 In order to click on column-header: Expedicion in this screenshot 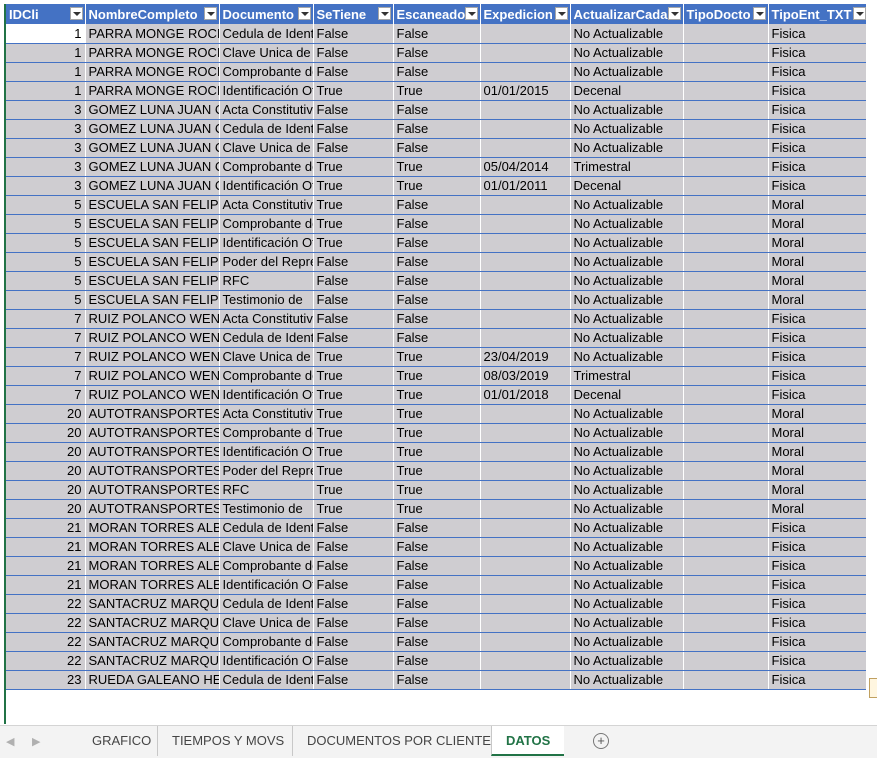, I will do `click(525, 14)`.